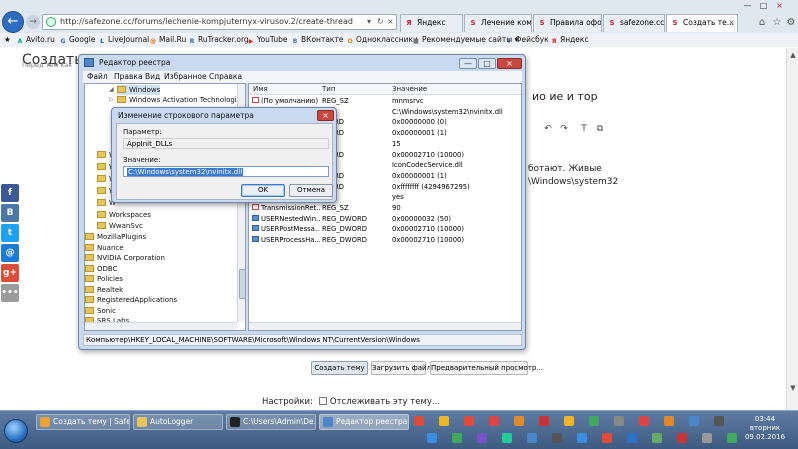 The width and height of the screenshot is (798, 449). Describe the element at coordinates (123, 40) in the screenshot. I see `bookmark-livejournal: L LiveJournal` at that location.